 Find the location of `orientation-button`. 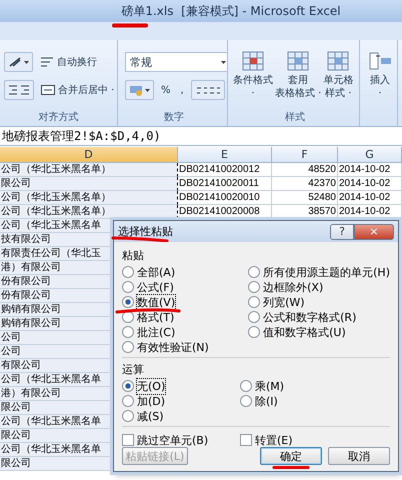

orientation-button is located at coordinates (18, 62).